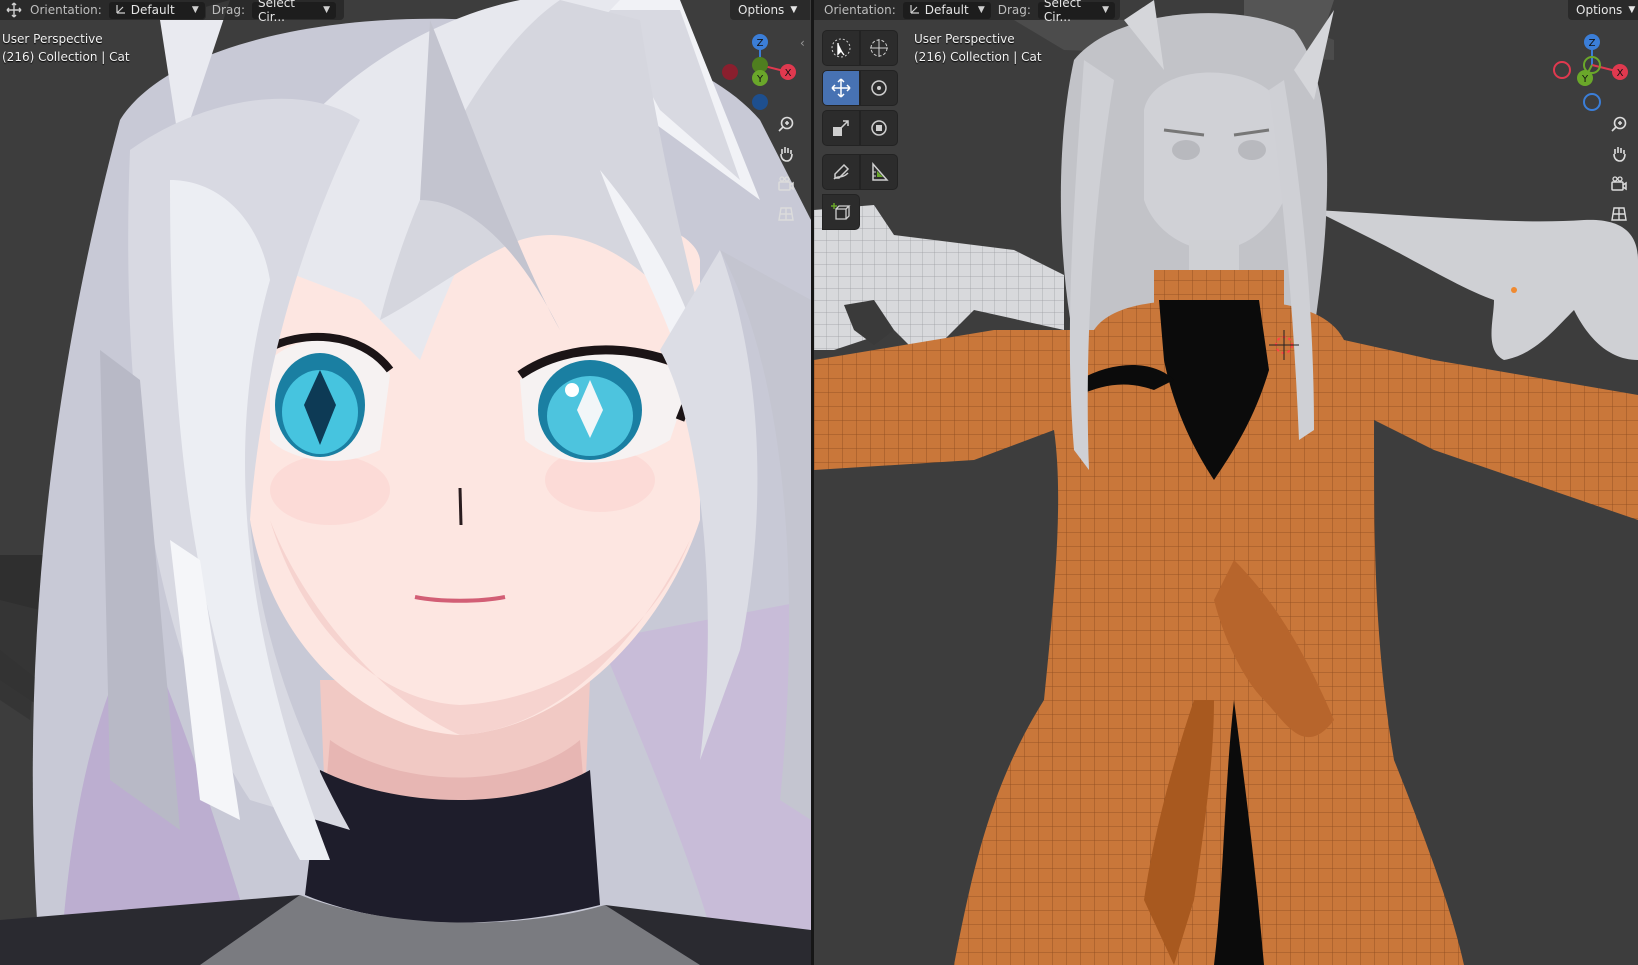  I want to click on select-circle-icon, so click(841, 48).